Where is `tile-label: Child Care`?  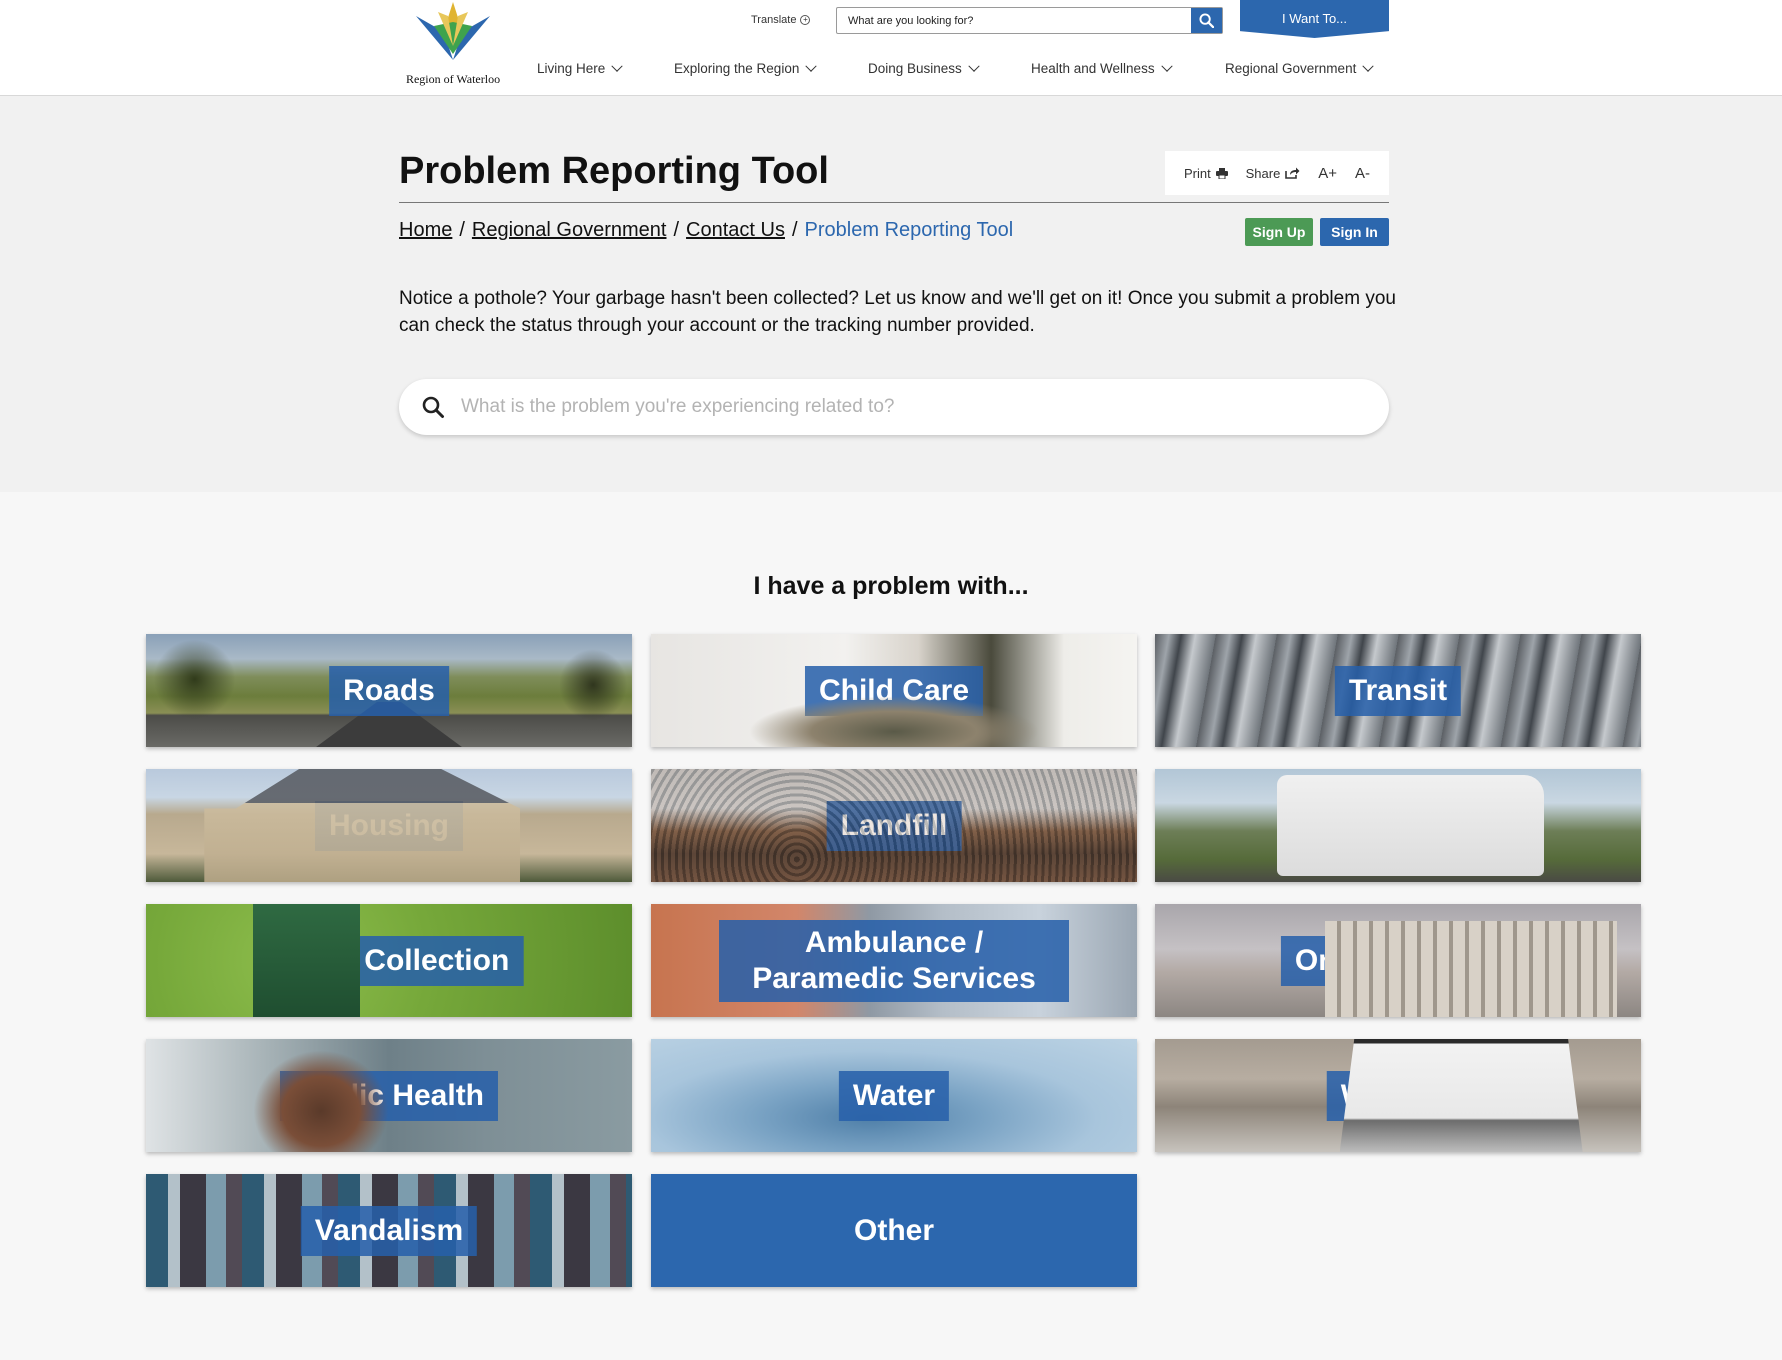 tile-label: Child Care is located at coordinates (894, 690).